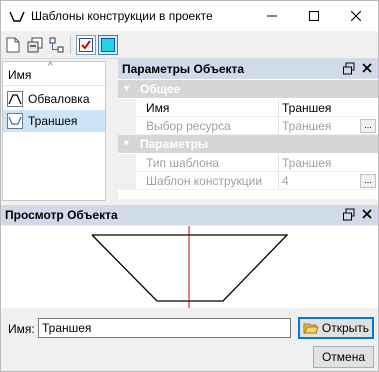 The width and height of the screenshot is (379, 372). I want to click on list-item-label: Траншея, so click(53, 121).